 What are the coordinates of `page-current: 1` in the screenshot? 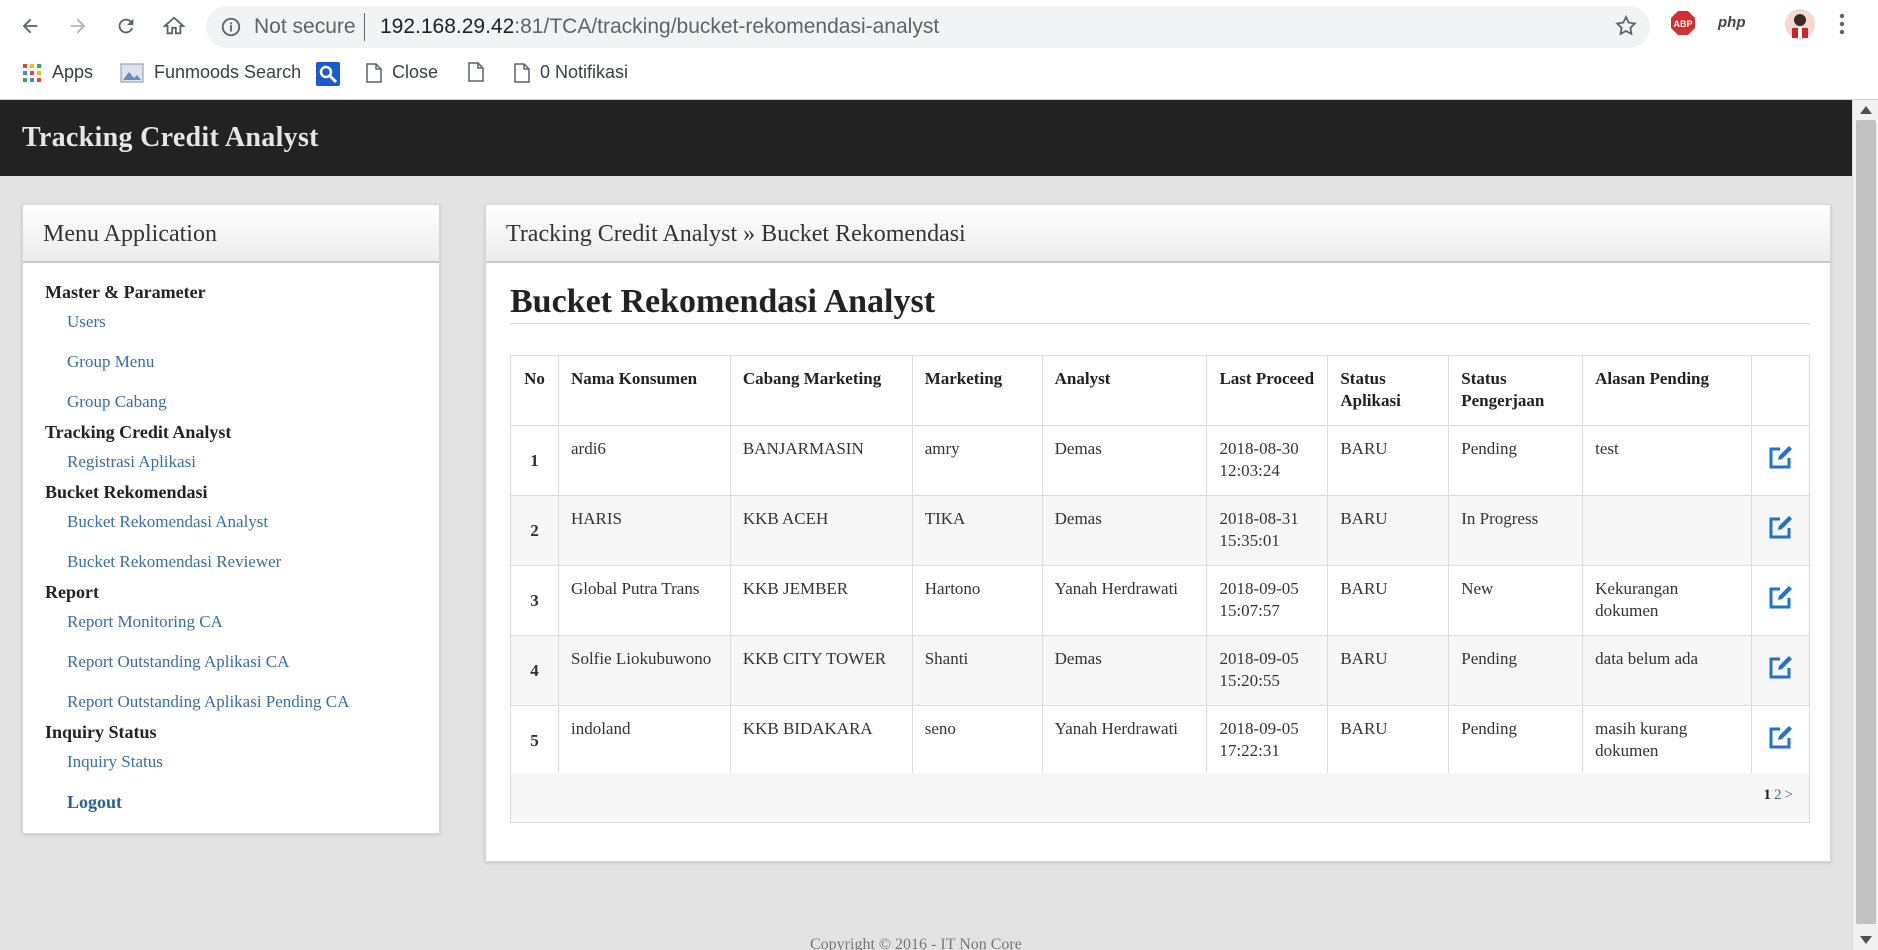 It's located at (1767, 795).